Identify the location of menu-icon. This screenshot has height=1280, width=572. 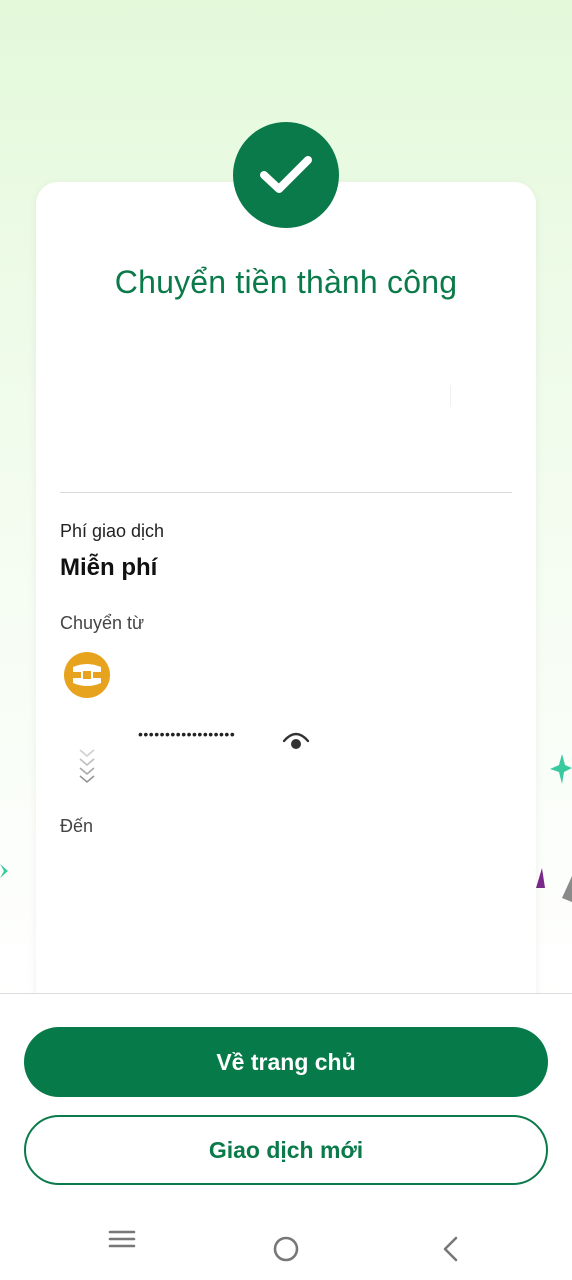
(122, 1239).